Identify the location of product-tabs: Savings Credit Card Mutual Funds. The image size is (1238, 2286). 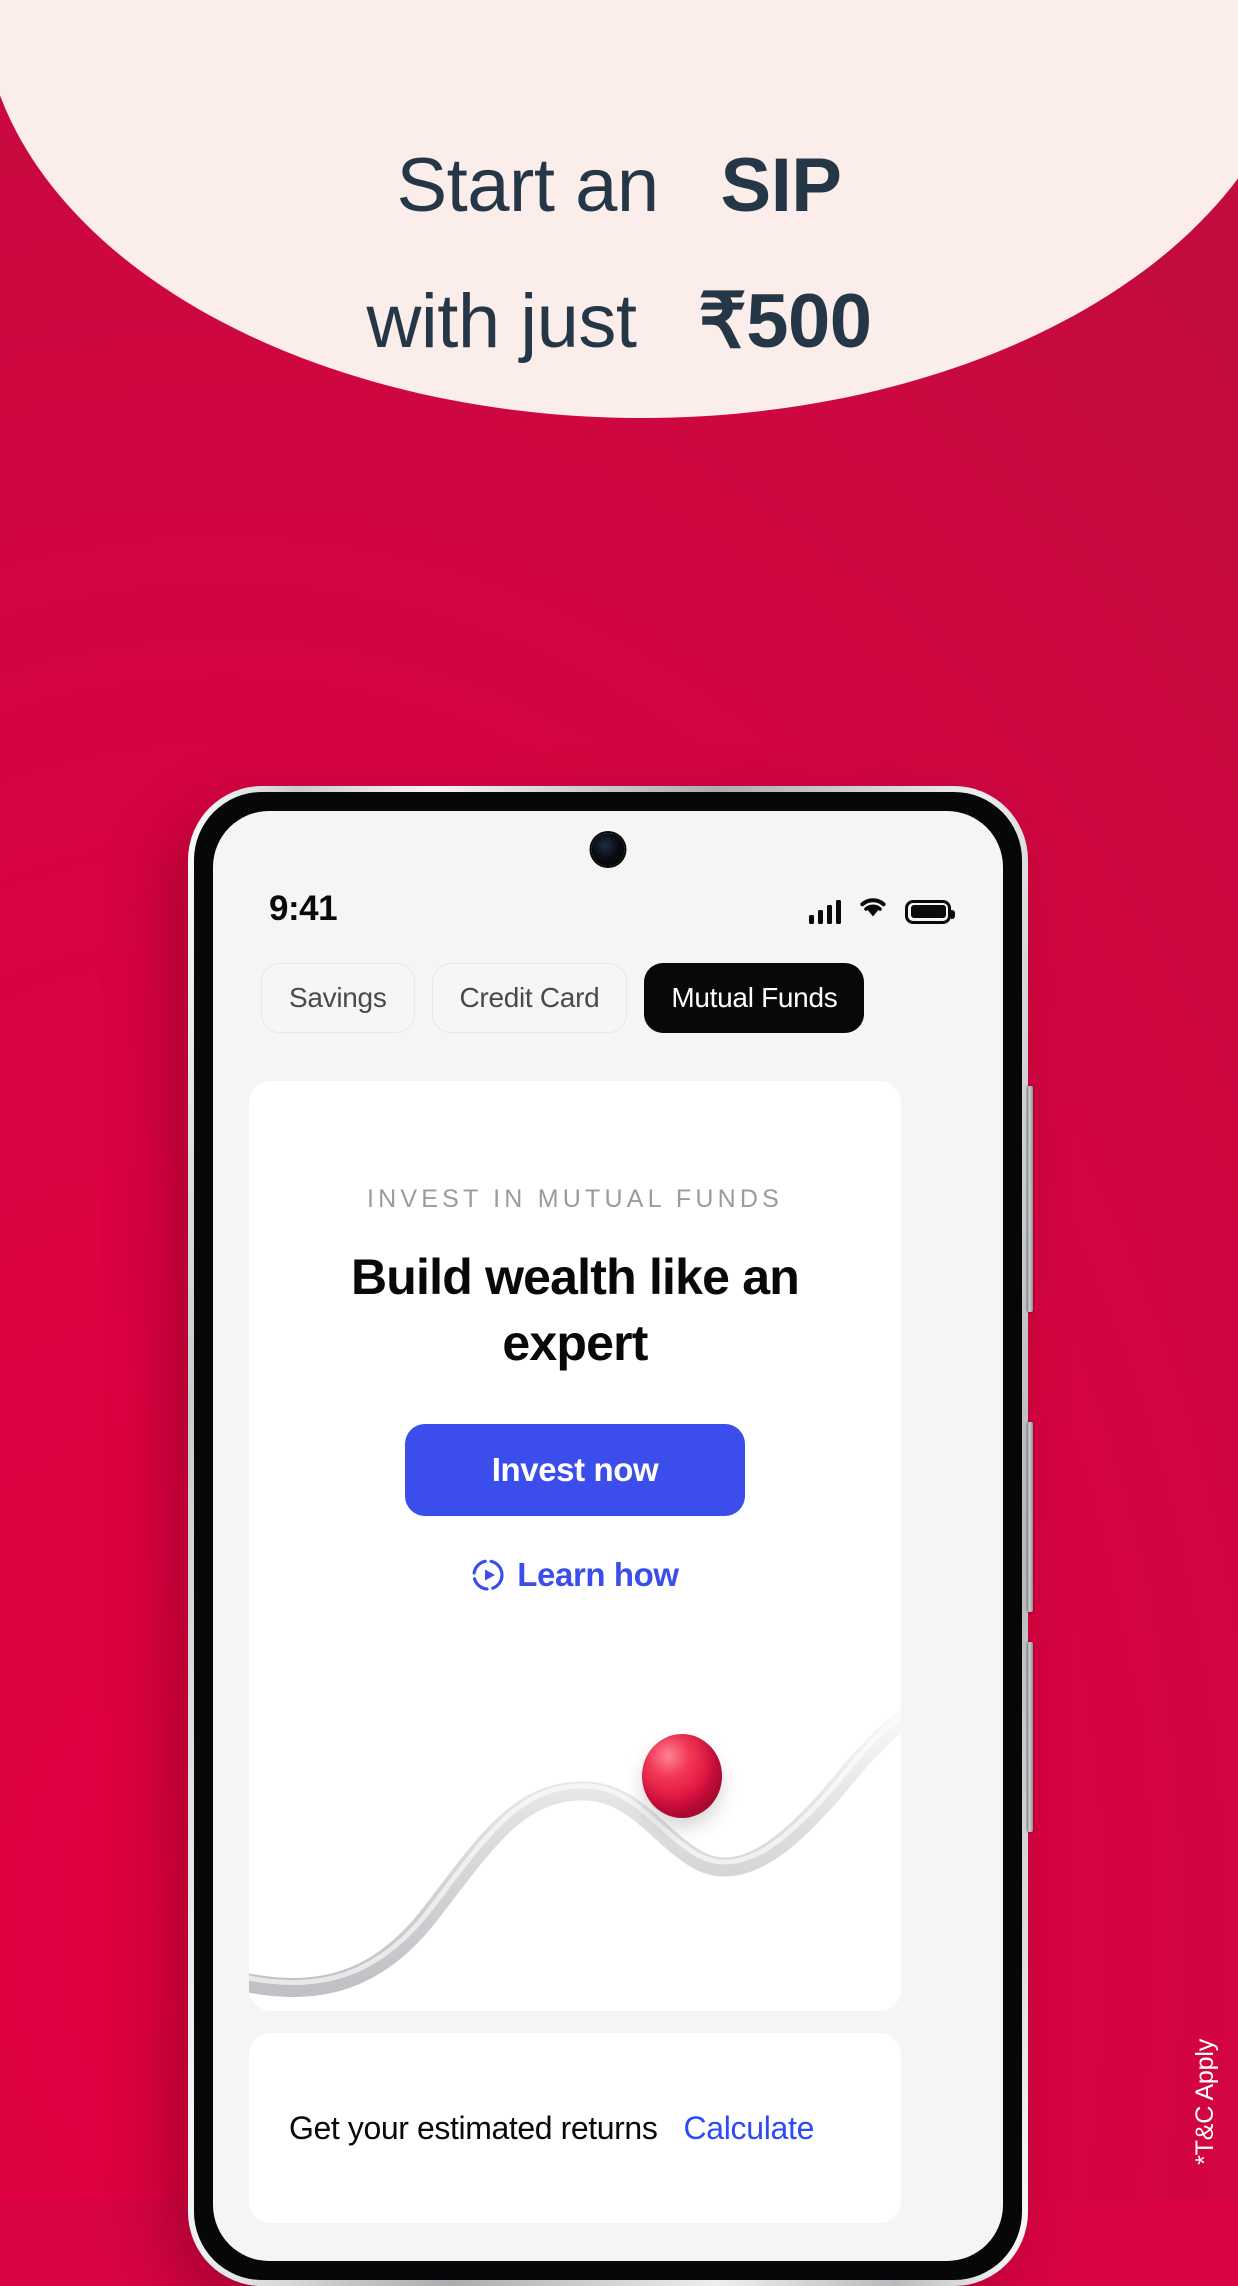
(608, 998).